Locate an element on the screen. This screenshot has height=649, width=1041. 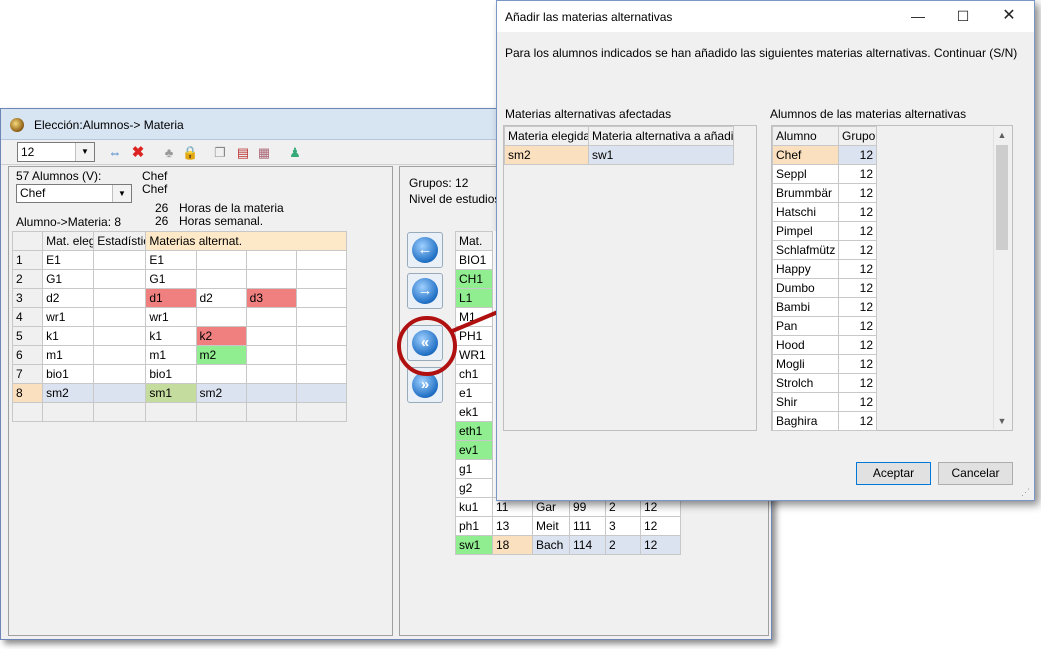
subject-cell: ph1 is located at coordinates (474, 526).